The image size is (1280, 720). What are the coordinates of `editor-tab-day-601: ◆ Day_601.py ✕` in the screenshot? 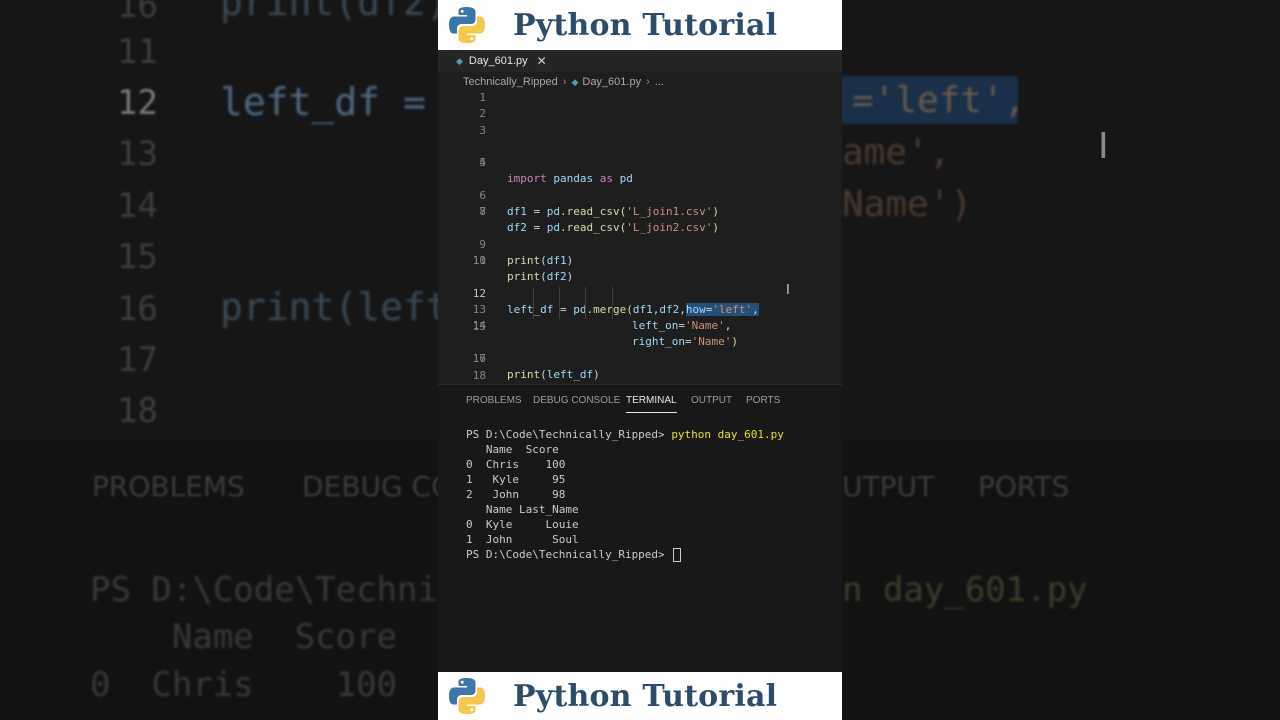 It's located at (501, 61).